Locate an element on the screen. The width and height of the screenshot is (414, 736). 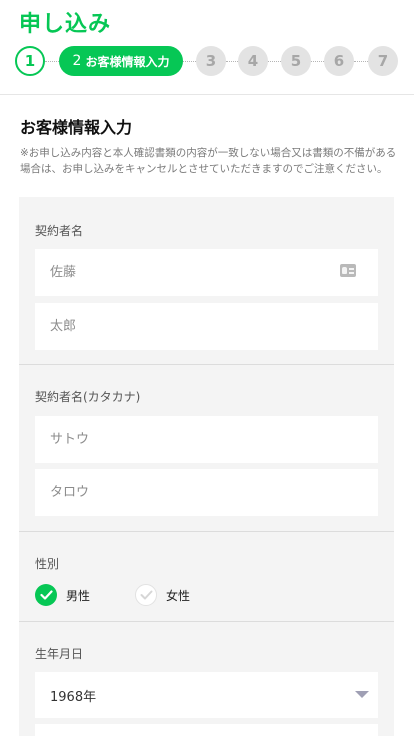
gender-option-female: 女性 is located at coordinates (162, 595).